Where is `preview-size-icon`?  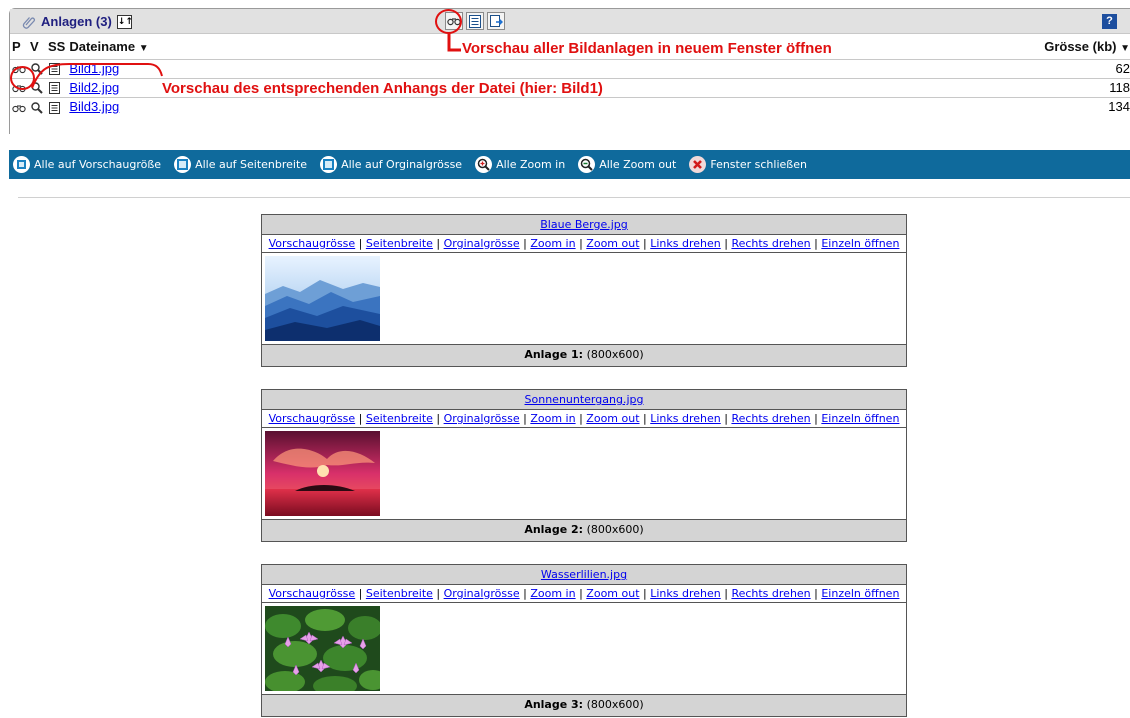
preview-size-icon is located at coordinates (21, 164).